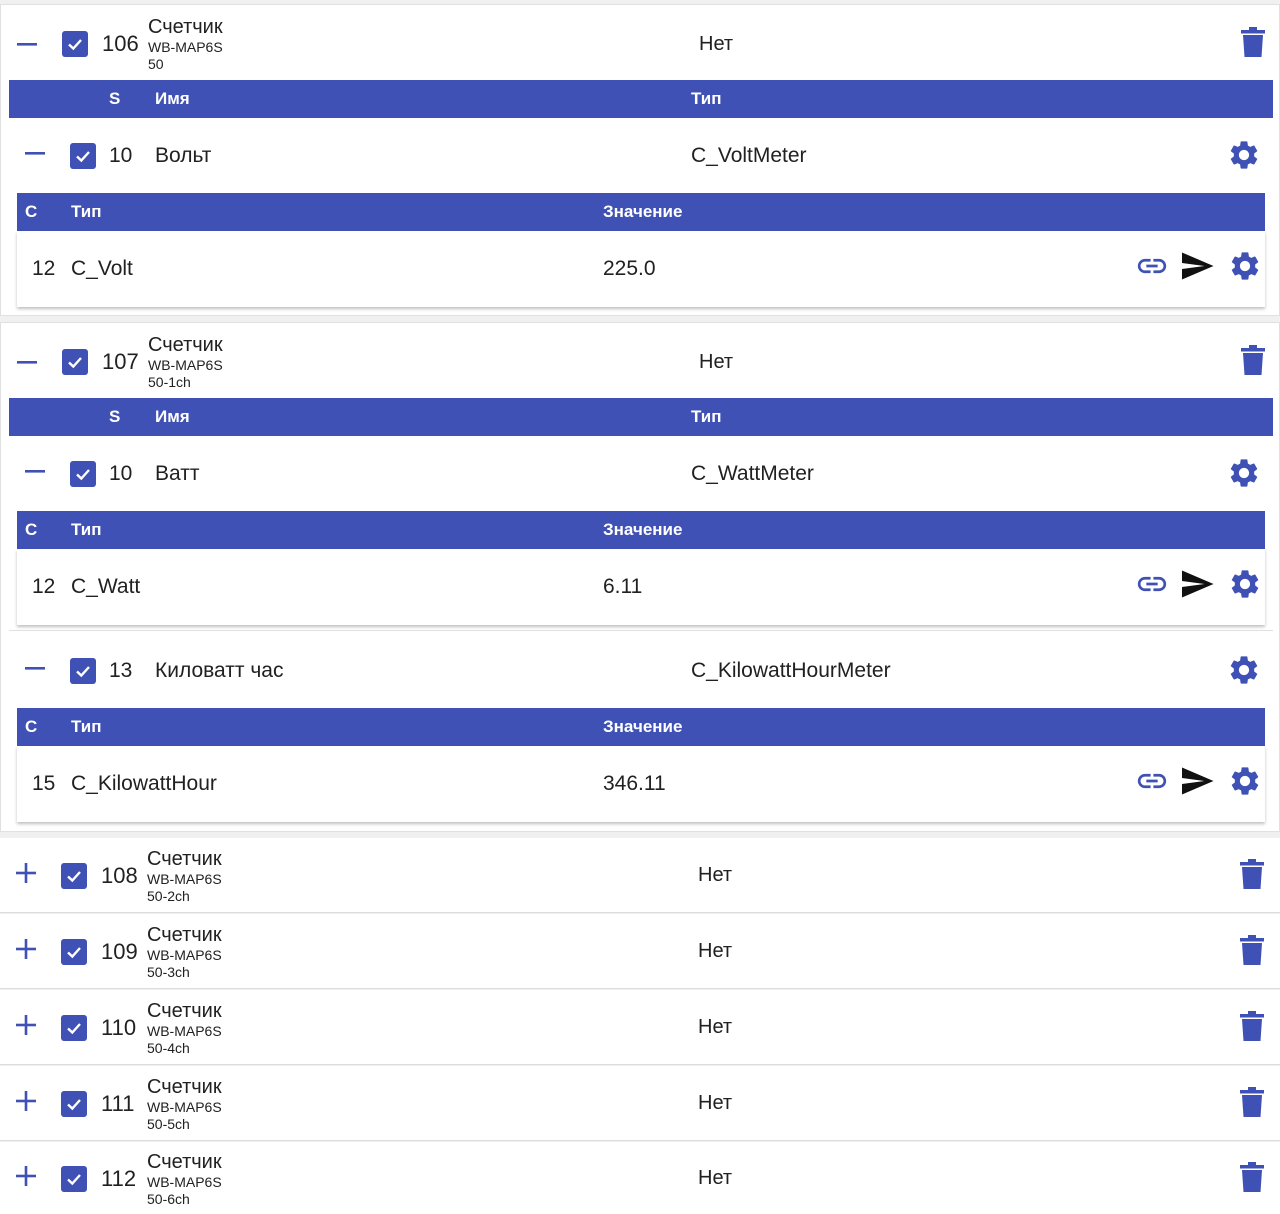 The image size is (1280, 1214). What do you see at coordinates (118, 1103) in the screenshot?
I see `device-id: 111` at bounding box center [118, 1103].